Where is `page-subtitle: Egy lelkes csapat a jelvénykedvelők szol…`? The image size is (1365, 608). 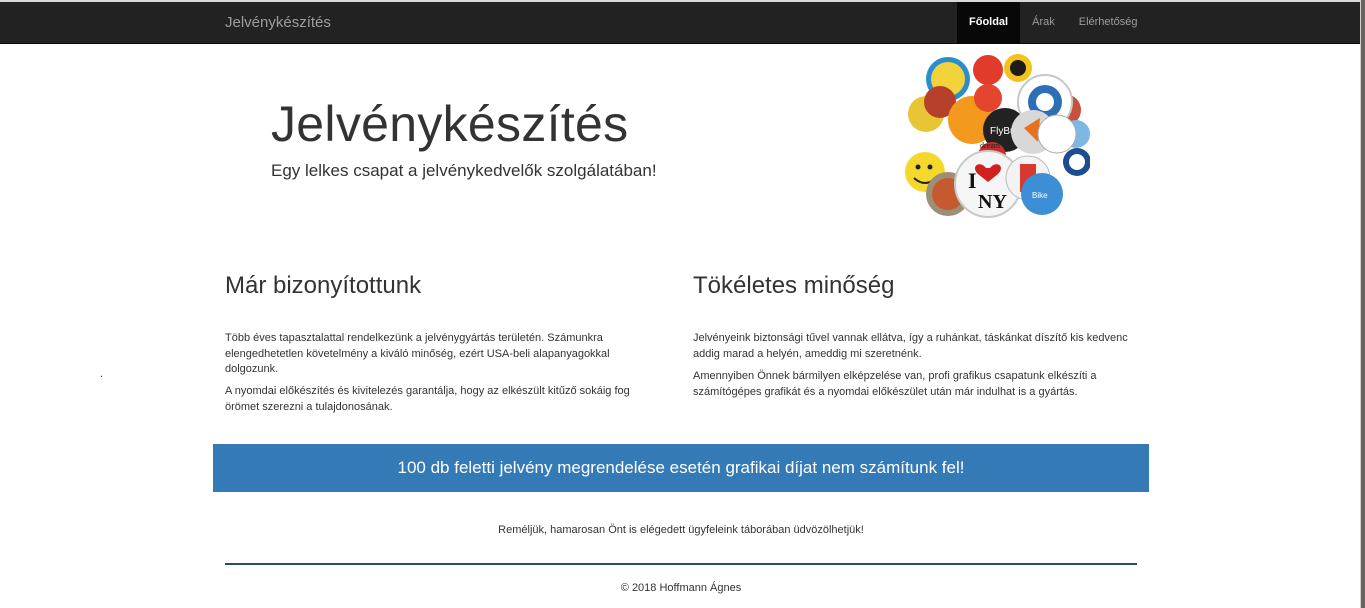 page-subtitle: Egy lelkes csapat a jelvénykedvelők szol… is located at coordinates (464, 170).